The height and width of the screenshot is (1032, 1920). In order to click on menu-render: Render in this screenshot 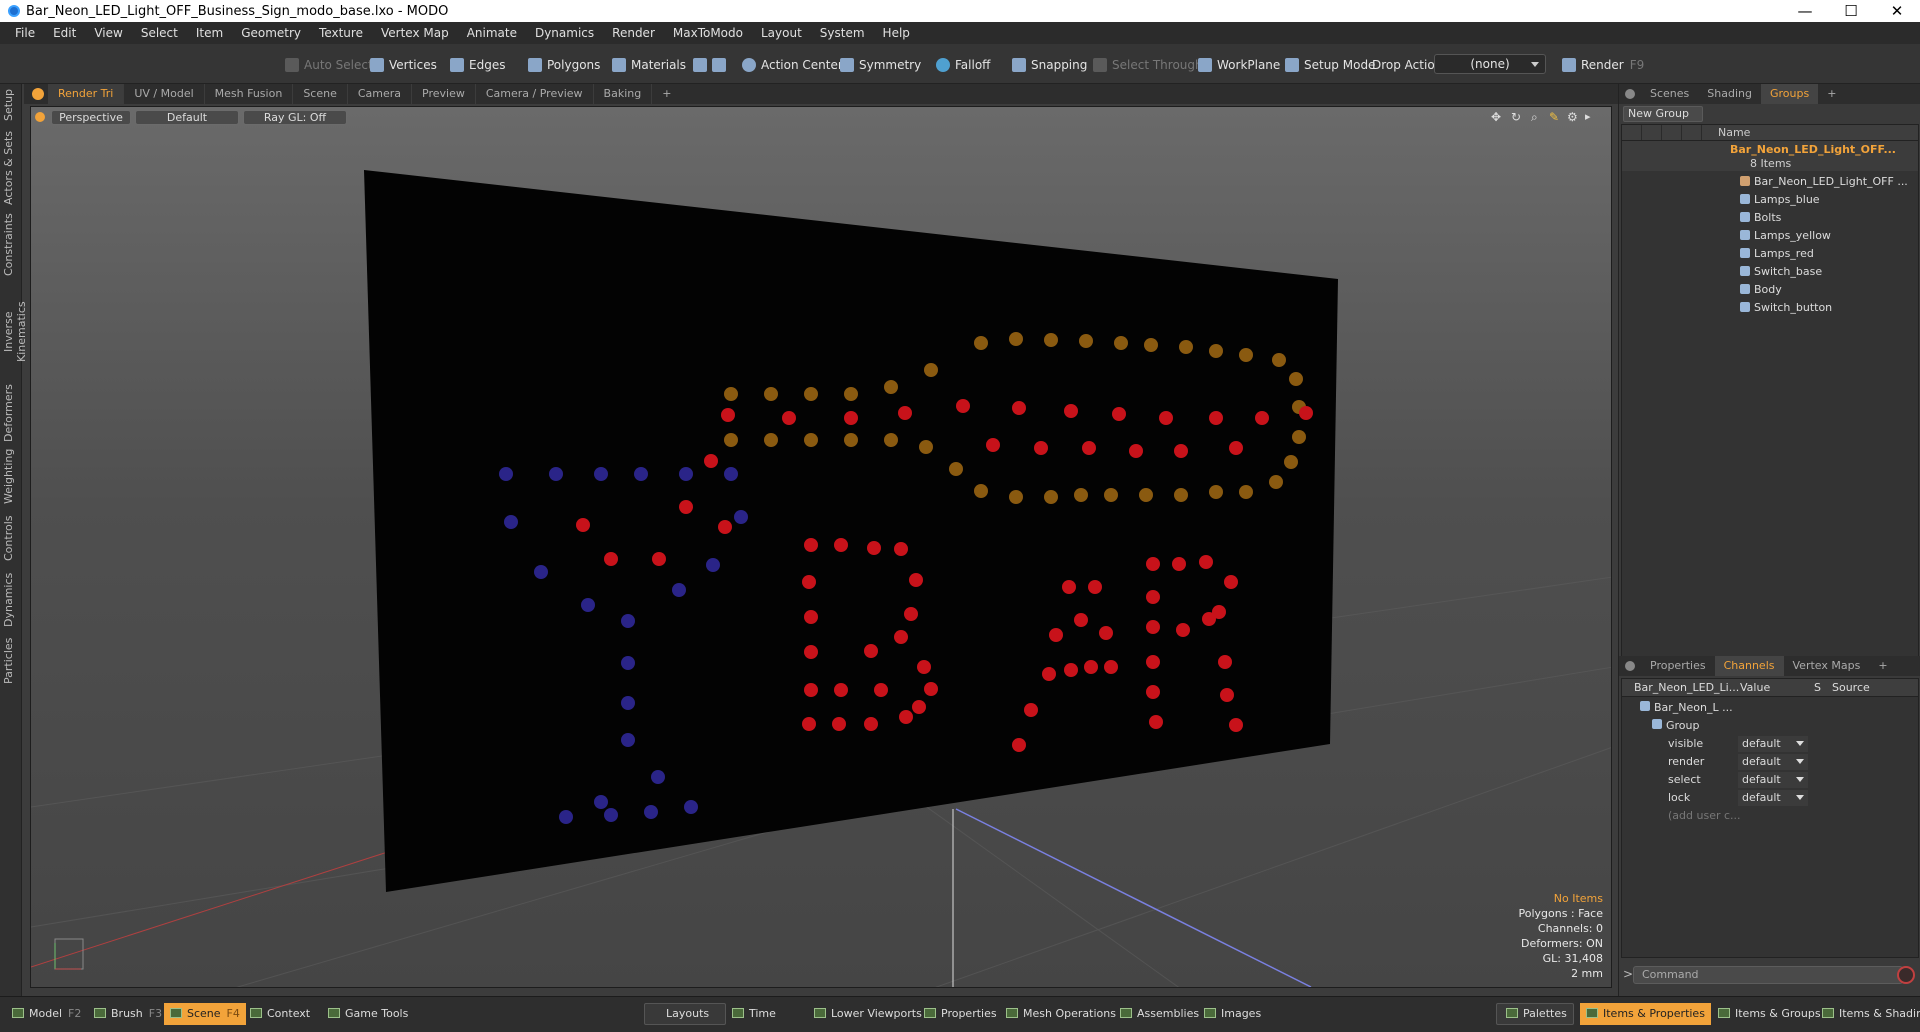, I will do `click(633, 33)`.